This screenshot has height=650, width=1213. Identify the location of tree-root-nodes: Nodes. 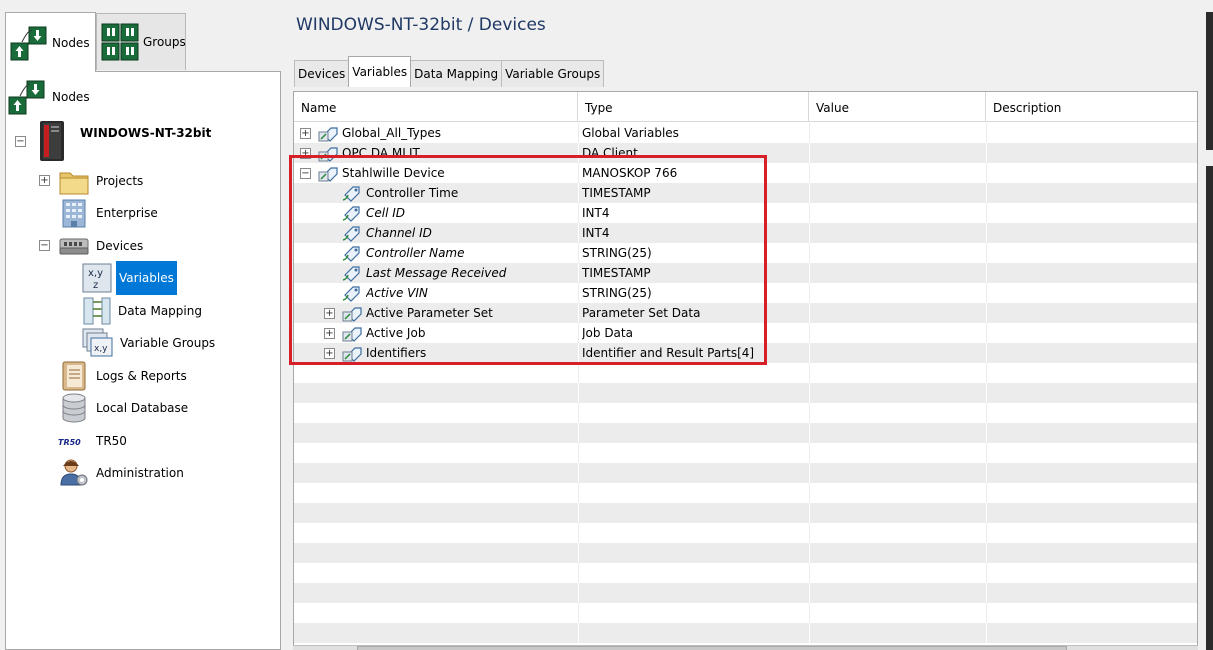
(49, 97).